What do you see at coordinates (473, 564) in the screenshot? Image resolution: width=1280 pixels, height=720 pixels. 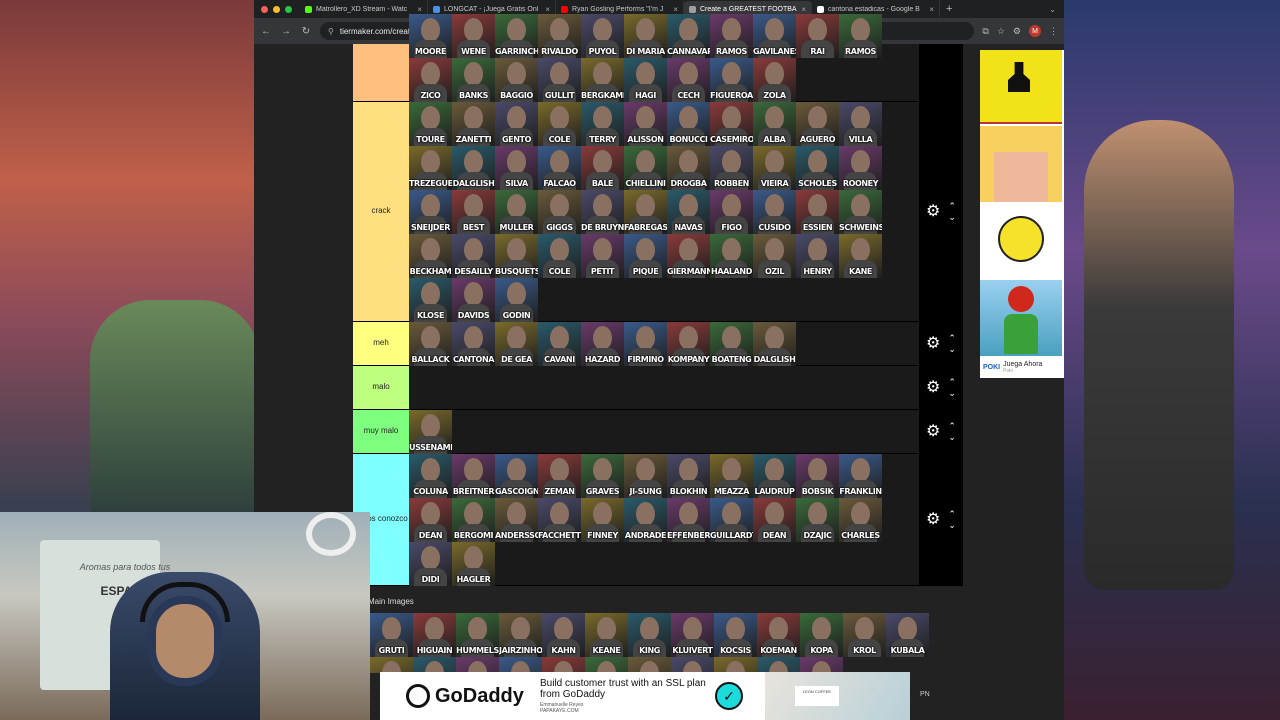 I see `player-tile: HAGLER` at bounding box center [473, 564].